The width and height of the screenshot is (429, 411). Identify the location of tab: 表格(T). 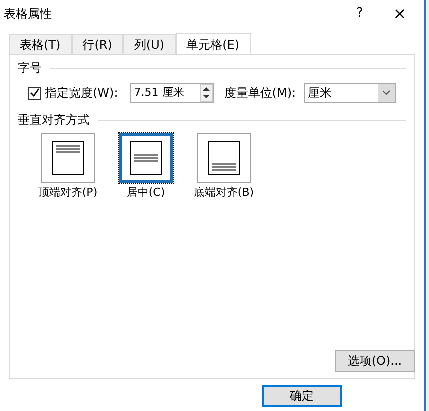
(40, 44).